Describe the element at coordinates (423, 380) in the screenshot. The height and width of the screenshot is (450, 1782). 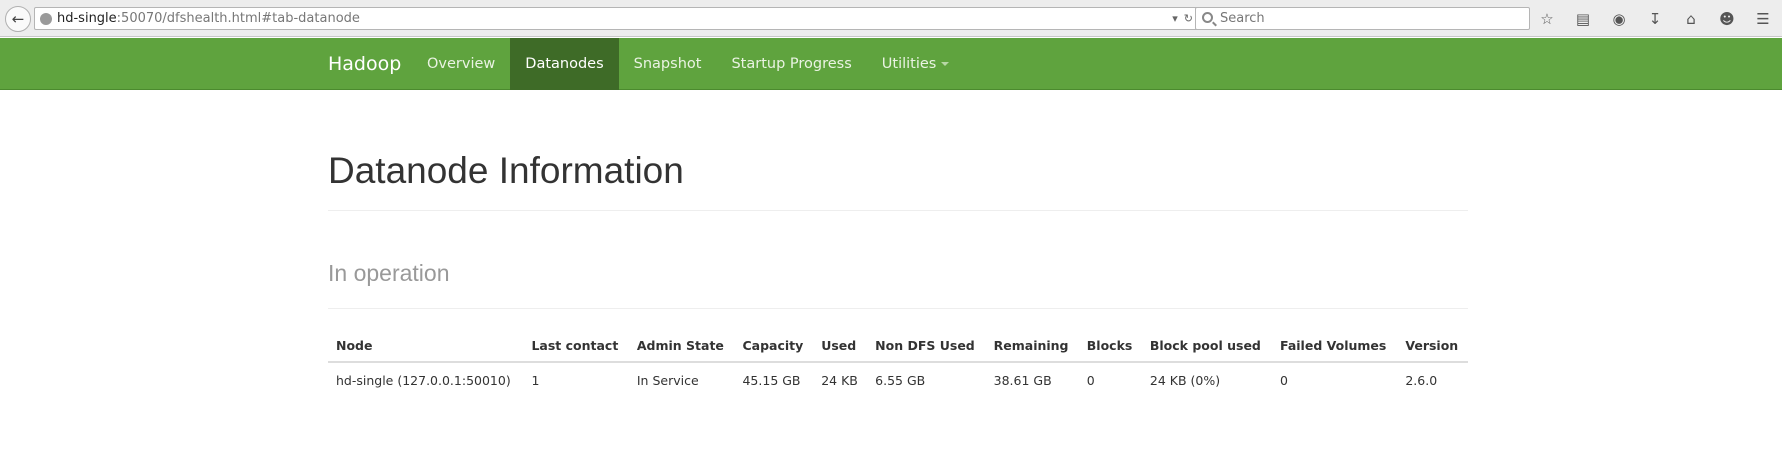
I see `cell-node: hd-single (127.0.0.1:50010)` at that location.